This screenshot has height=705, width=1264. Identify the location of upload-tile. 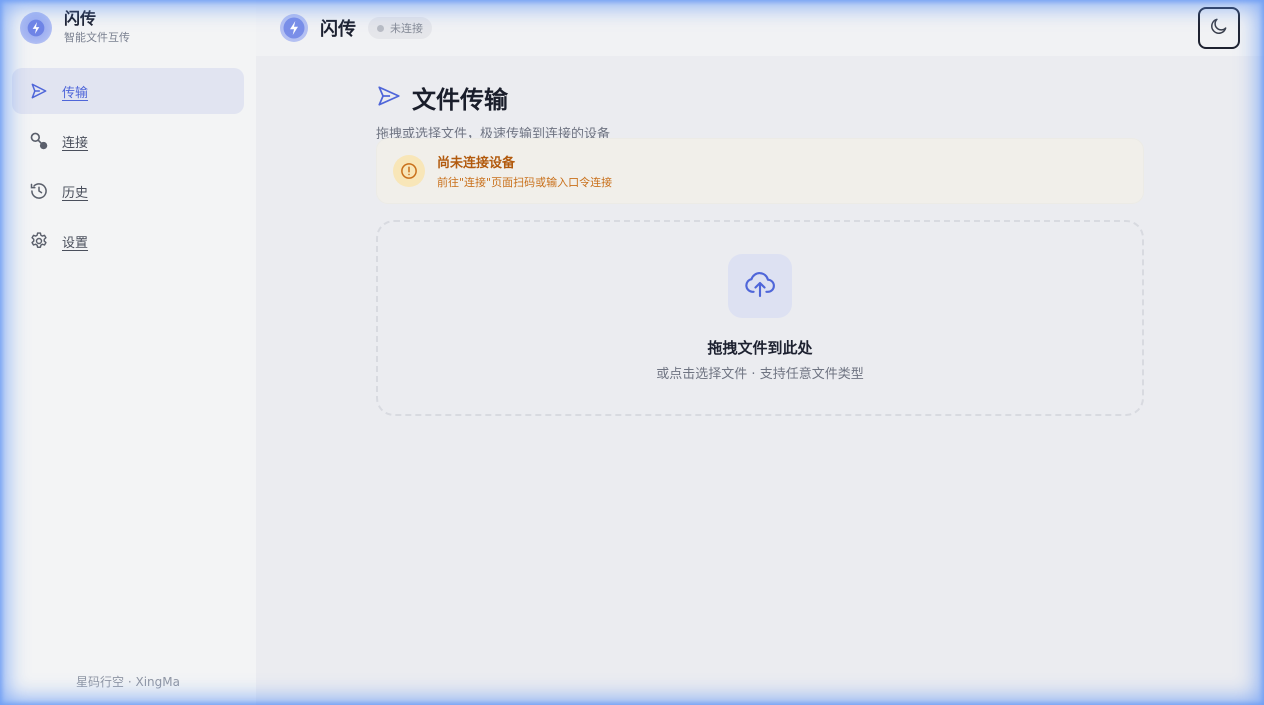
(760, 286).